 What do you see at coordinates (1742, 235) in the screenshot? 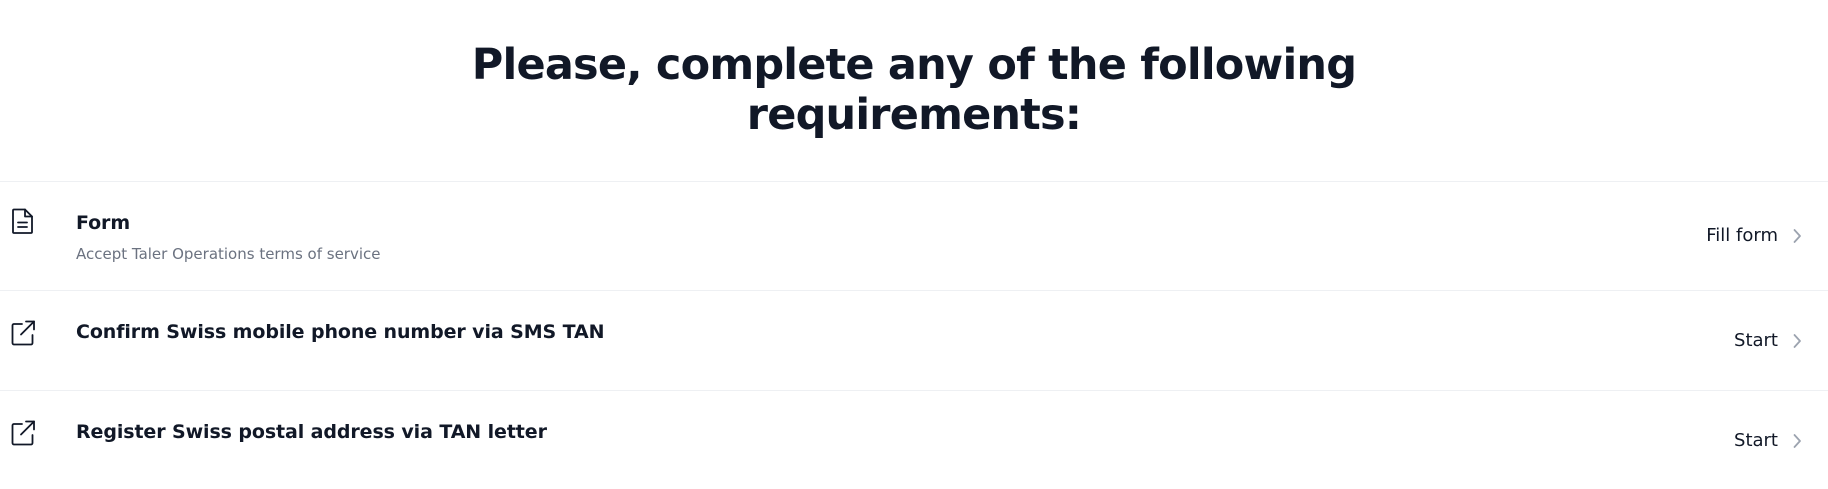
I see `fill-form-label: Fill form` at bounding box center [1742, 235].